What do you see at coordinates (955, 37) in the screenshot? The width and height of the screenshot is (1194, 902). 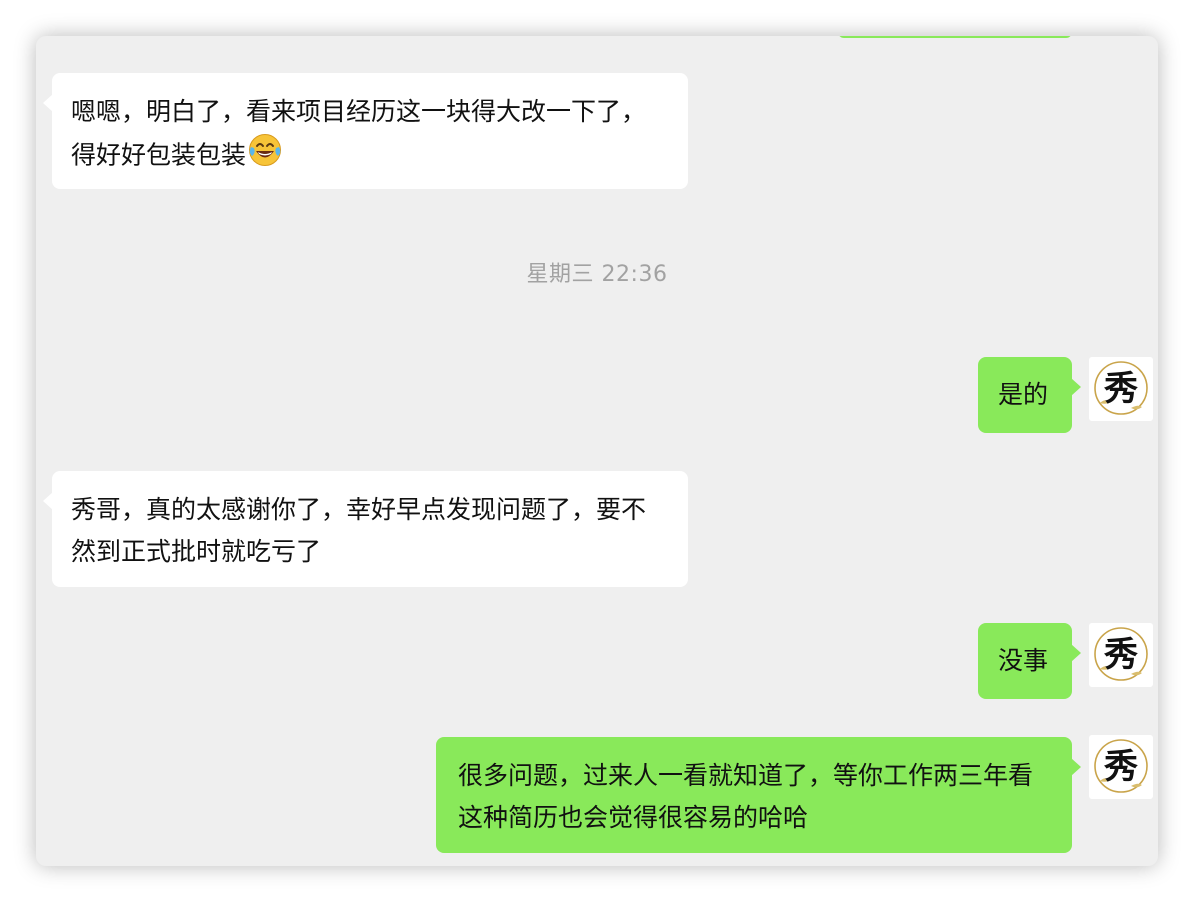 I see `previous-message-bubble-edge` at bounding box center [955, 37].